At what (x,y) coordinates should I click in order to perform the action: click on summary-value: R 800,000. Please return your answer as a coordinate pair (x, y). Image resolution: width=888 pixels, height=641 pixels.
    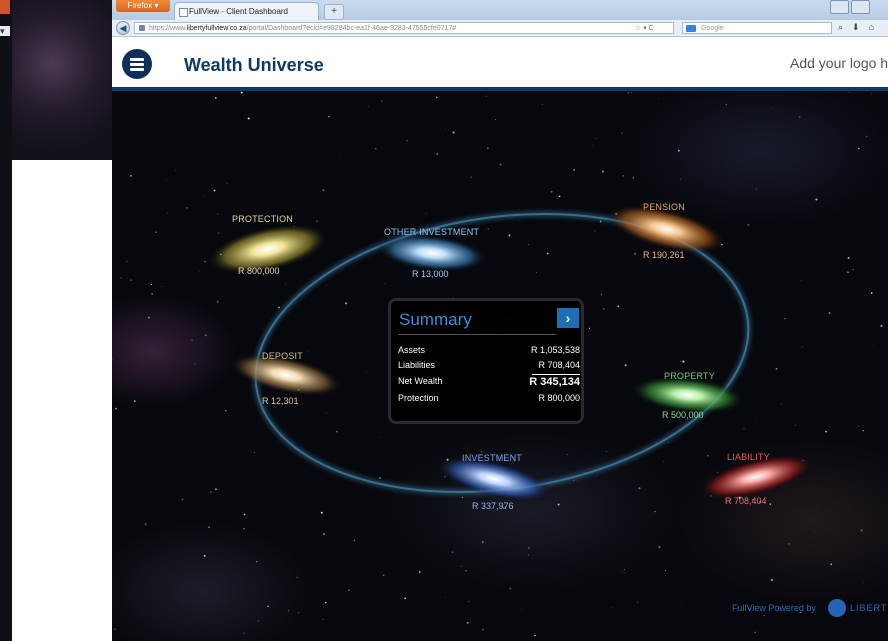
    Looking at the image, I should click on (559, 398).